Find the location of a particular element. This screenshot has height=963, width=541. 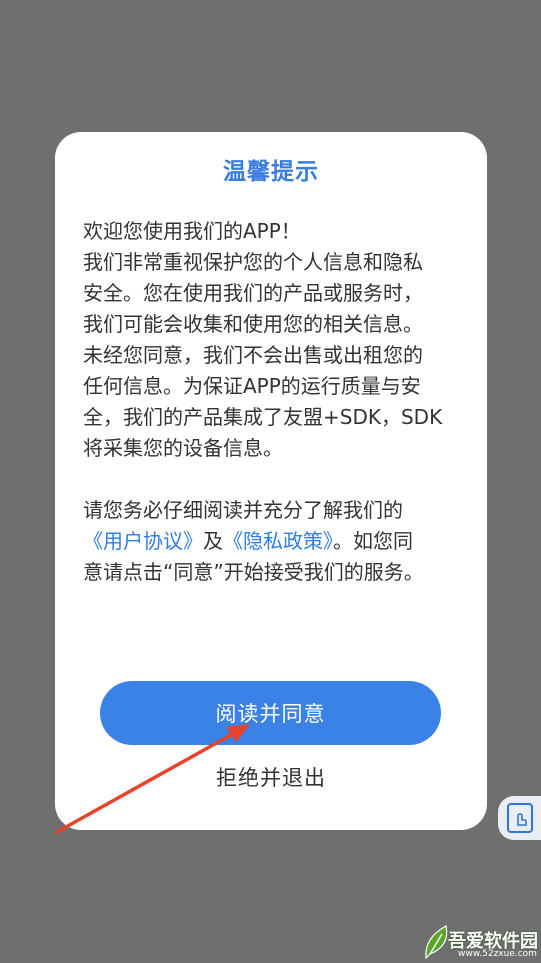

intro-line: 任何信息。为保证APP的运行质量与安 is located at coordinates (252, 386).